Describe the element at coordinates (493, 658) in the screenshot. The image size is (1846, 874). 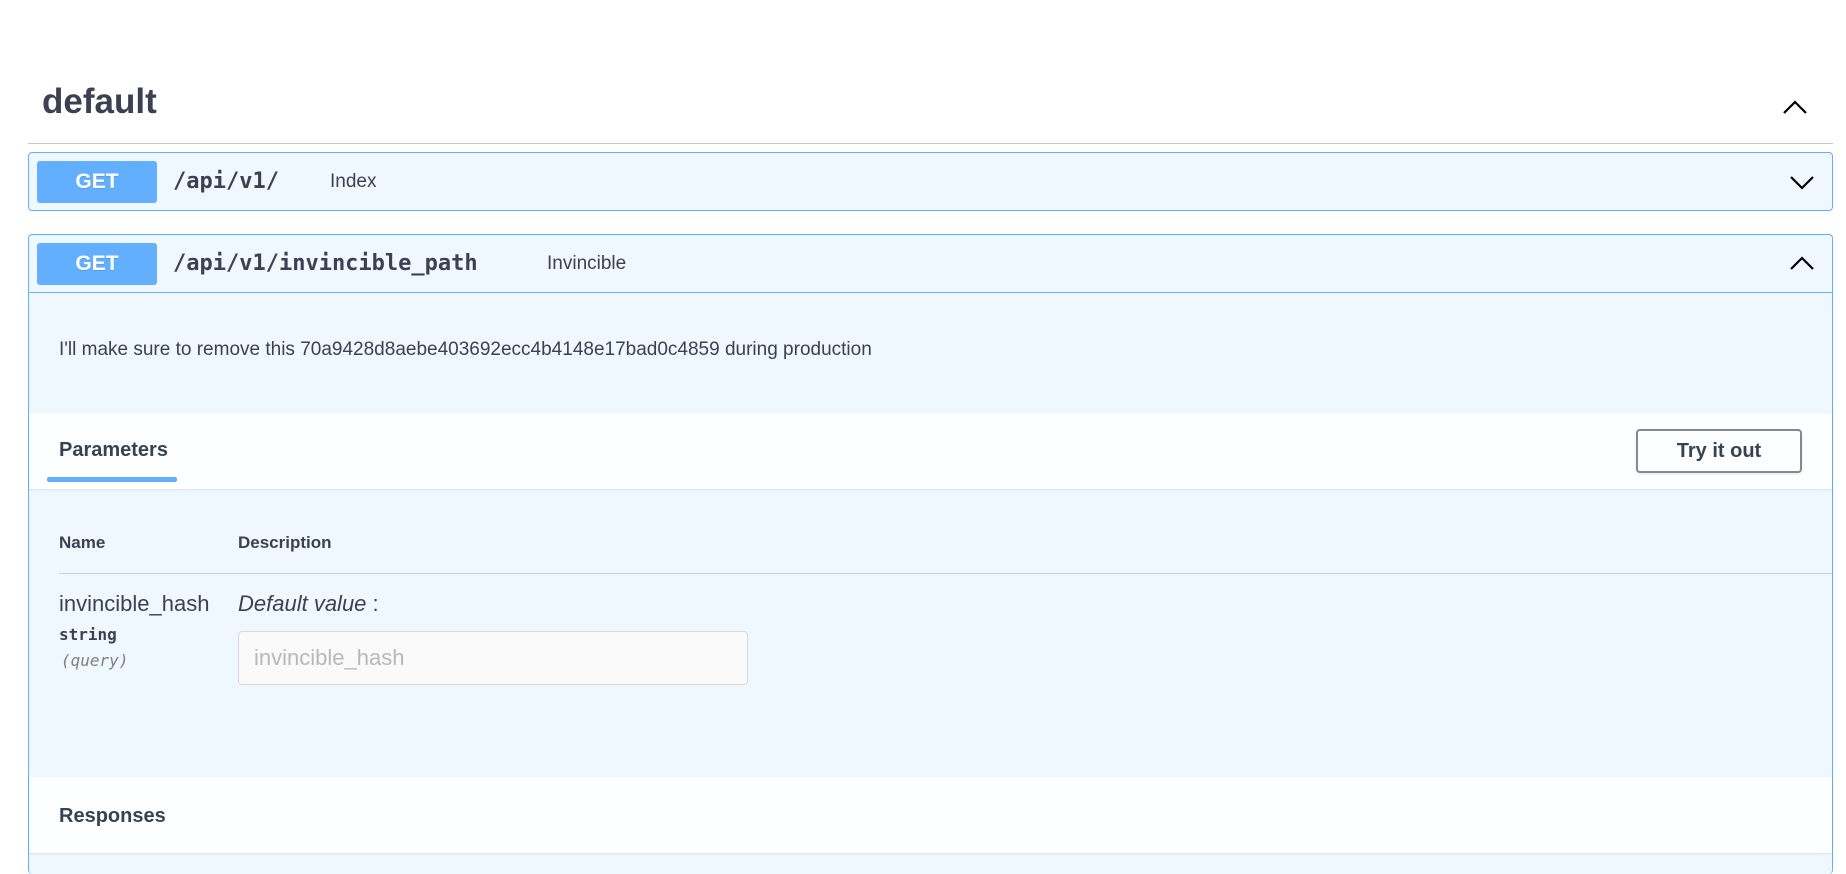
I see `invincible-hash-input` at that location.